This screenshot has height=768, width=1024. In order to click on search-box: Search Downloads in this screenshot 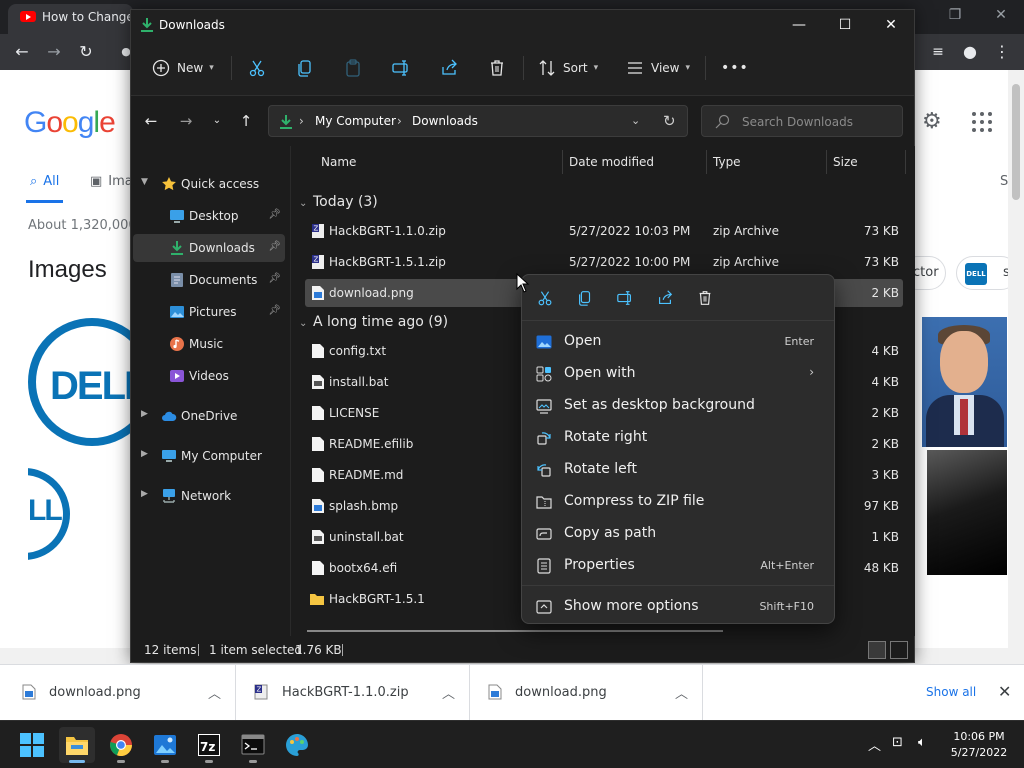, I will do `click(802, 121)`.